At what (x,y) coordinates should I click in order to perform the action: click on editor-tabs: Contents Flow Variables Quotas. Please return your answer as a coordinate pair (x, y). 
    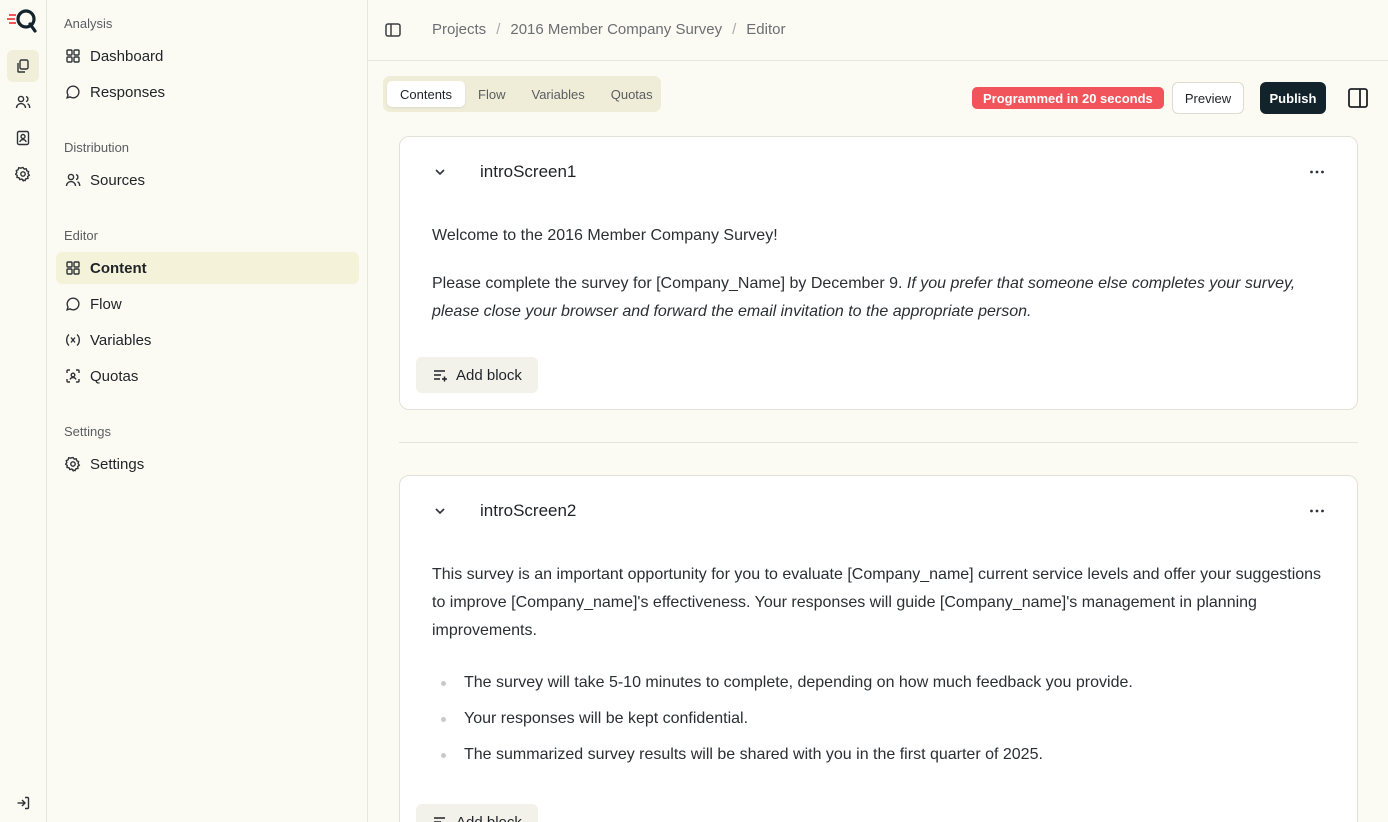
    Looking at the image, I should click on (522, 94).